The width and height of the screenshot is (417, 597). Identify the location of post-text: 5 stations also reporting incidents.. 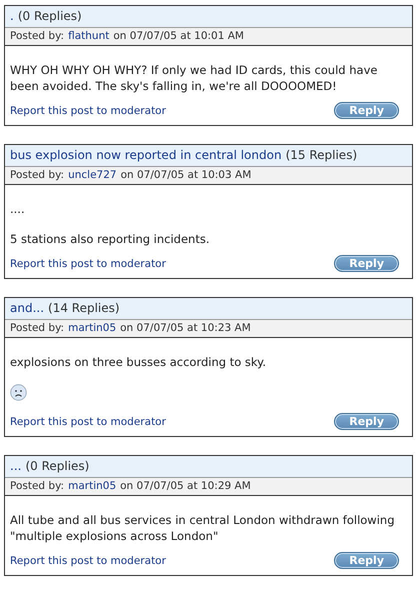
(110, 239).